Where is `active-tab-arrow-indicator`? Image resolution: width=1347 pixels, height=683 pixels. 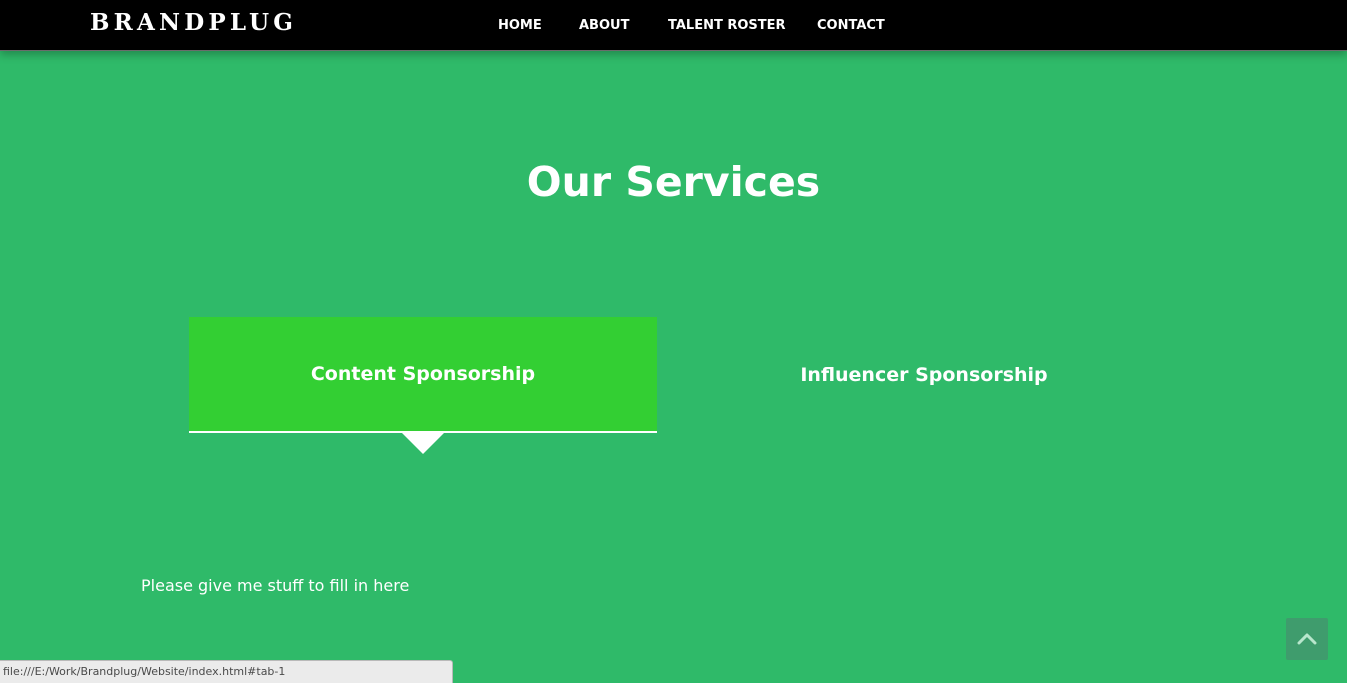
active-tab-arrow-indicator is located at coordinates (423, 443).